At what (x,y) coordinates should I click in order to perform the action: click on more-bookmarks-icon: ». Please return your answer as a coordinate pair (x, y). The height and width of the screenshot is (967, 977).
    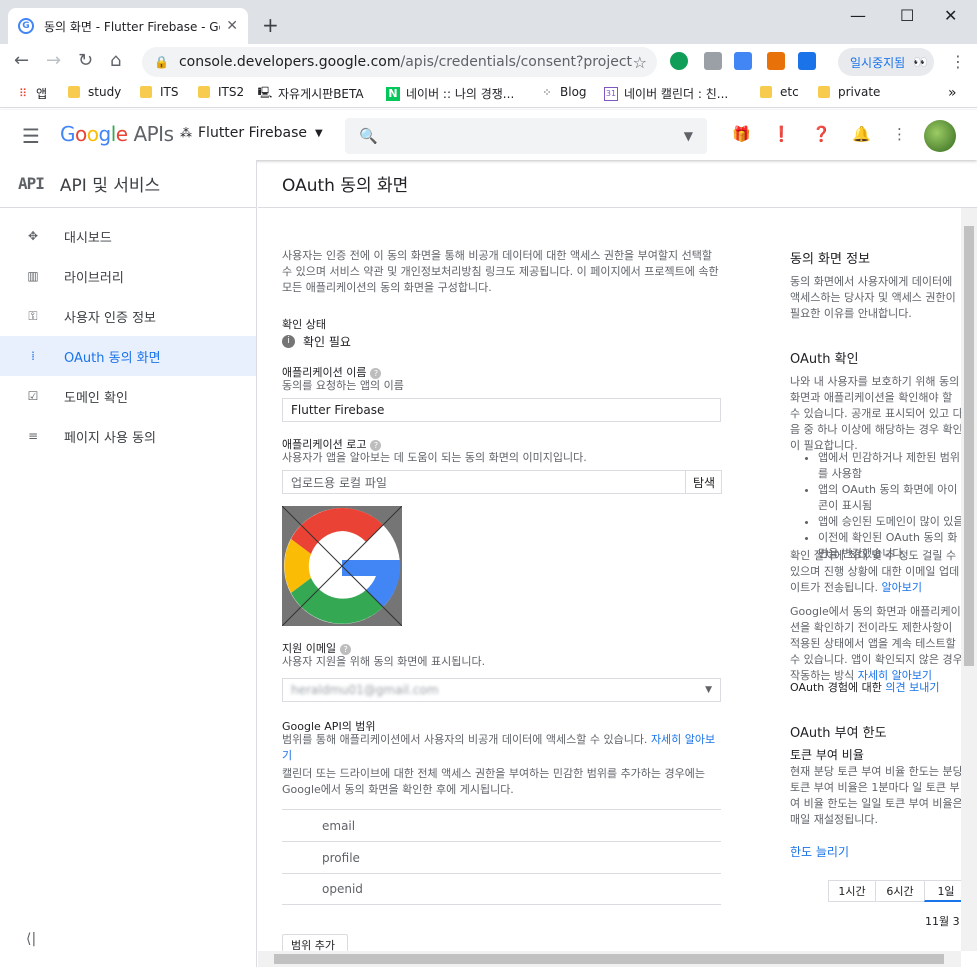
    Looking at the image, I should click on (952, 93).